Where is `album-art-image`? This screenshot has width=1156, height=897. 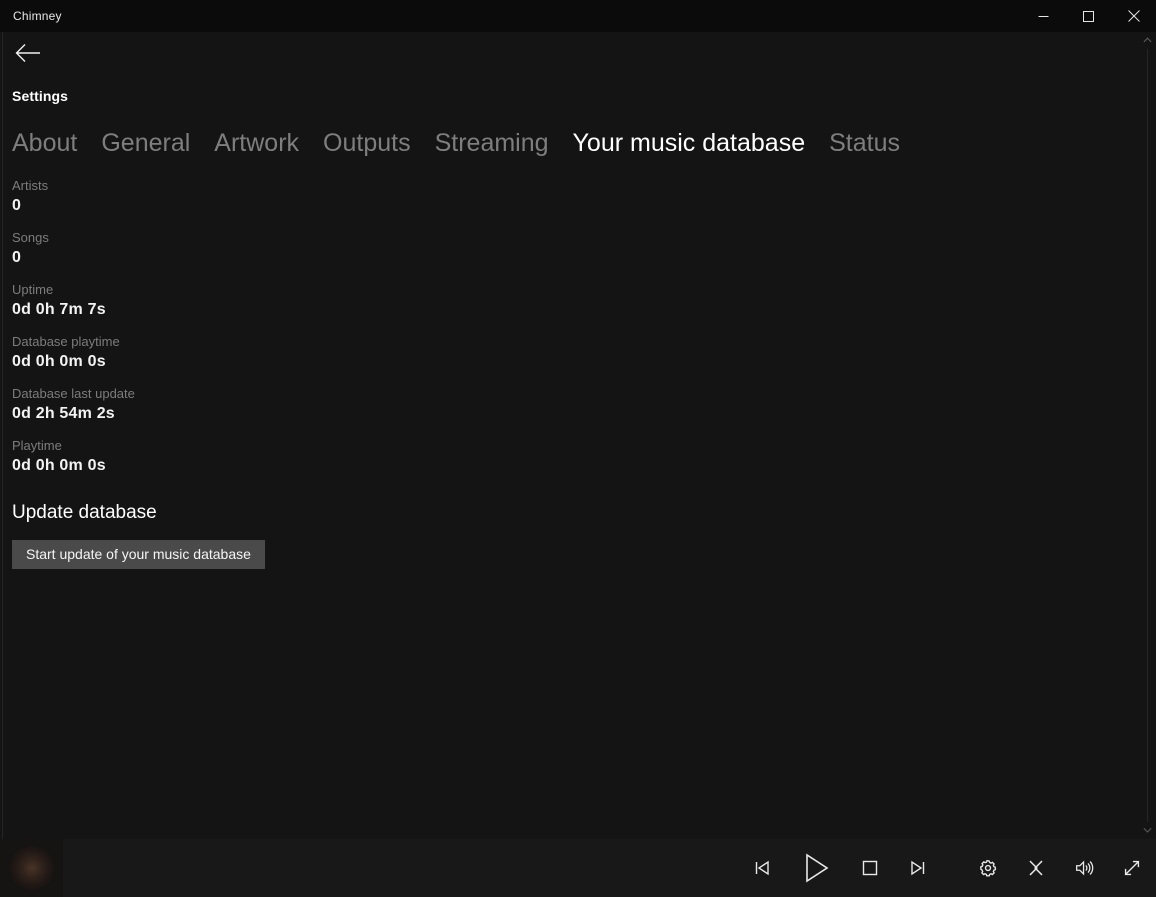
album-art-image is located at coordinates (31, 868).